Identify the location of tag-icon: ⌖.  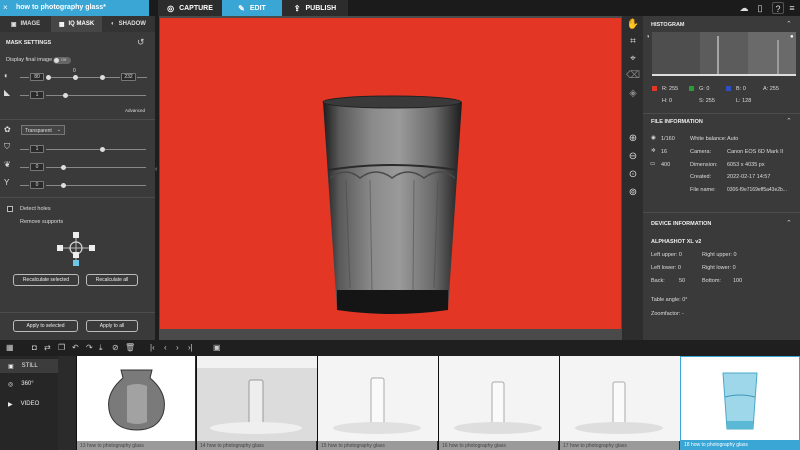
(633, 59).